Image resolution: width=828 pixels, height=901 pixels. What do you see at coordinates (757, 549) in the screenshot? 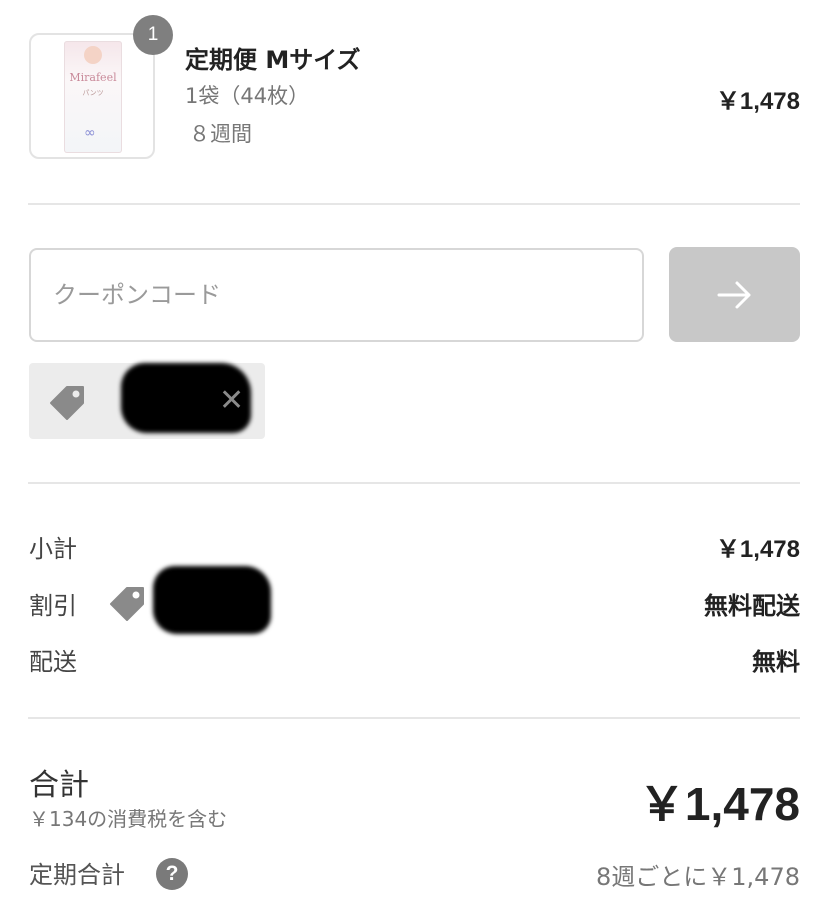
I see `subtotal-value: ￥1,478` at bounding box center [757, 549].